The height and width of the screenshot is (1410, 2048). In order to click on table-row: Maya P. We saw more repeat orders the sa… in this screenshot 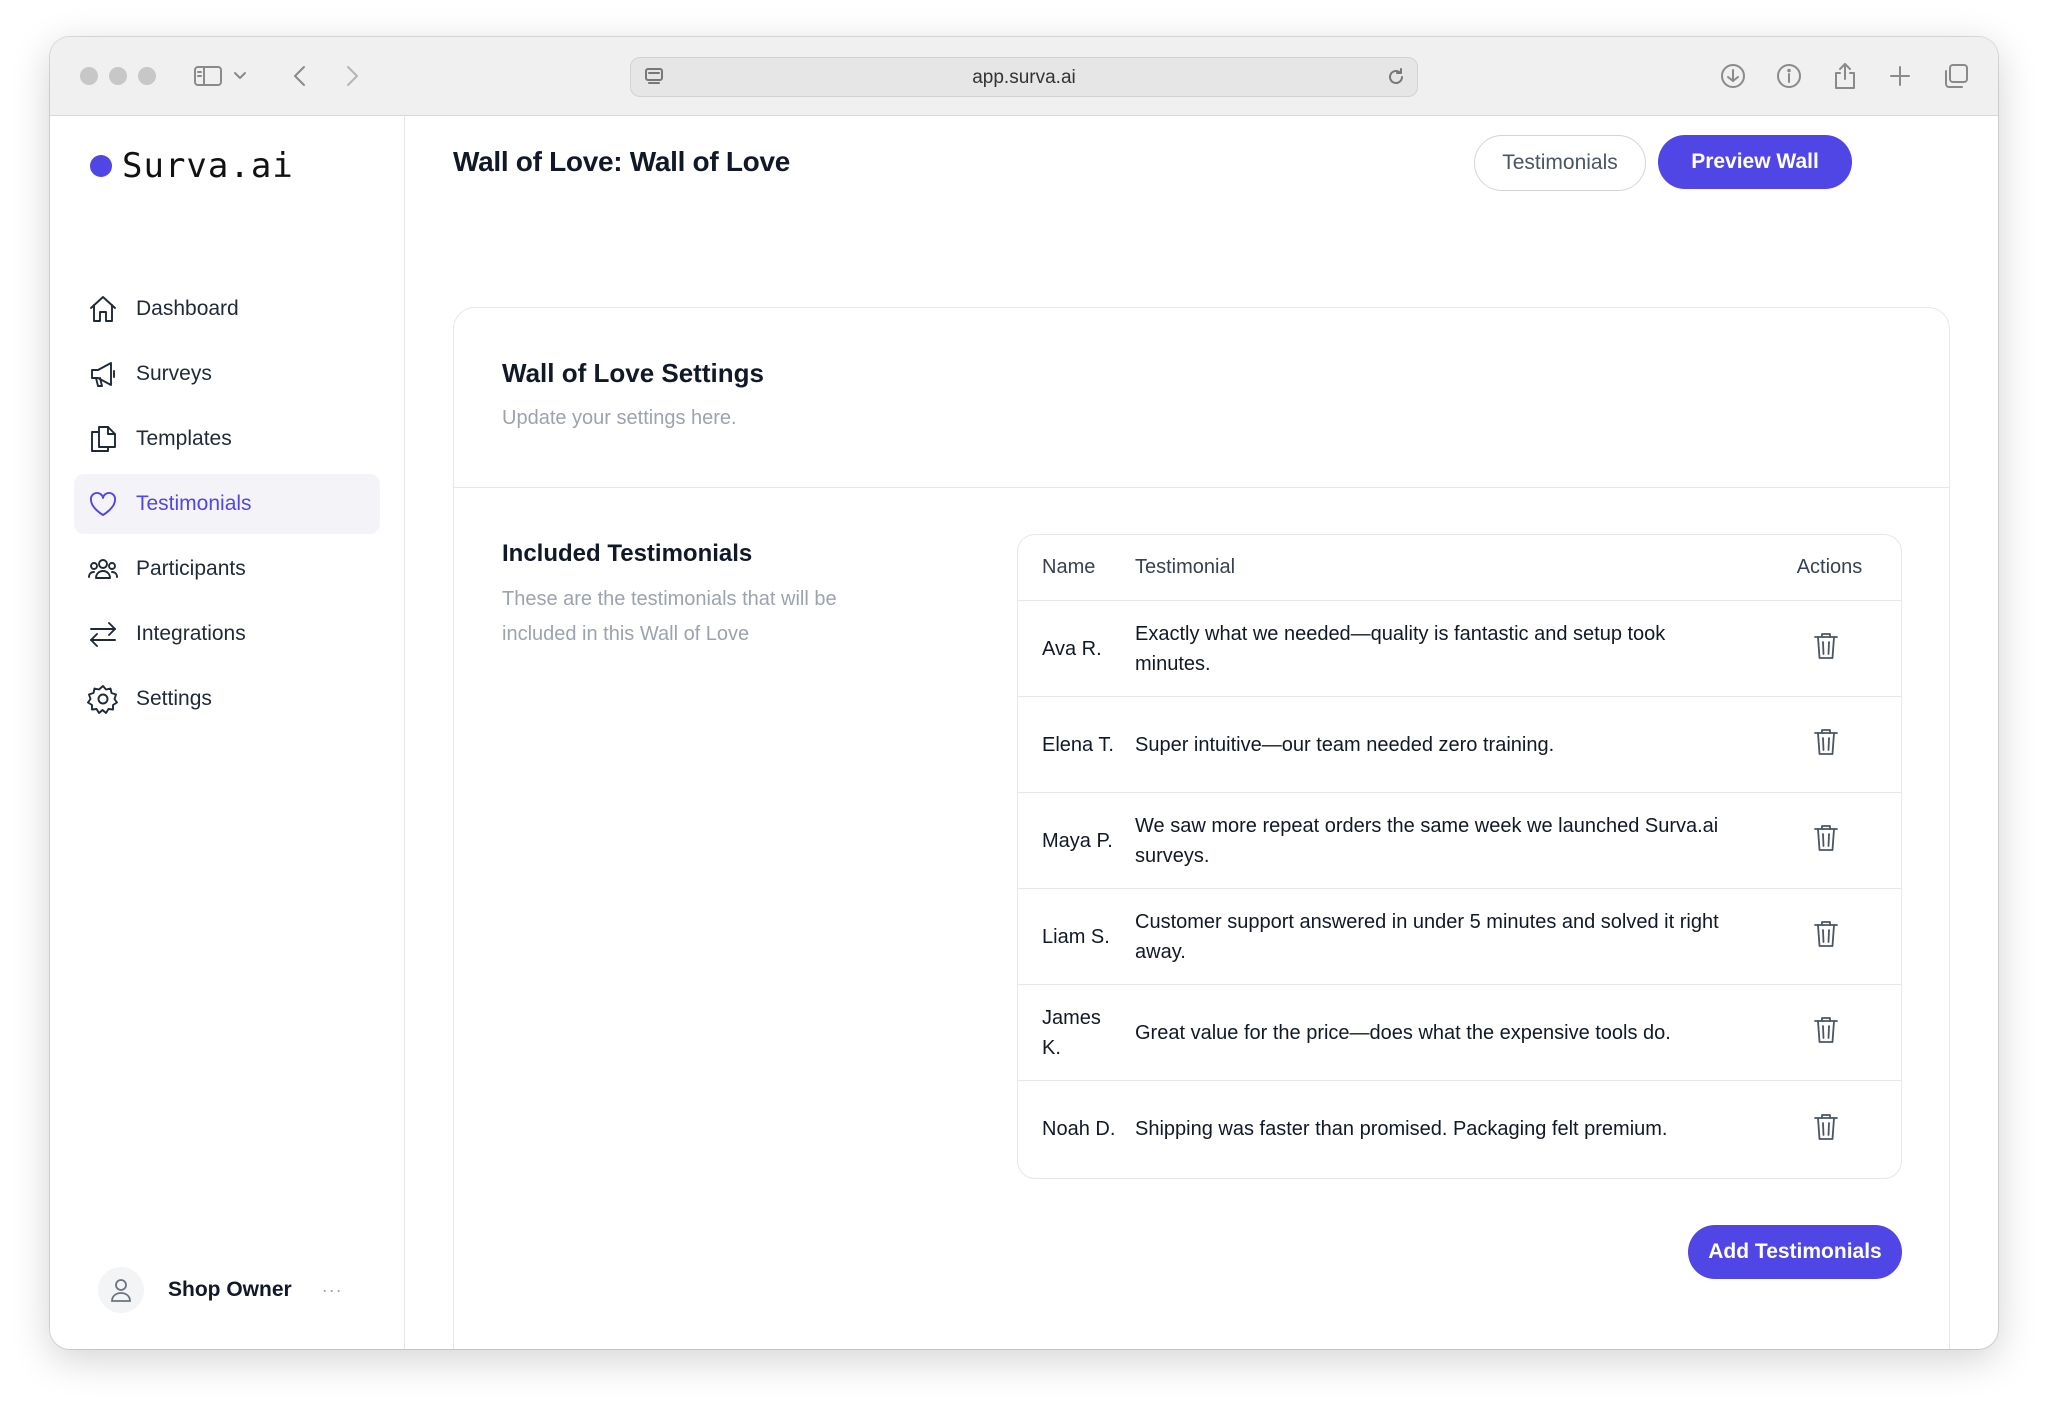, I will do `click(1459, 841)`.